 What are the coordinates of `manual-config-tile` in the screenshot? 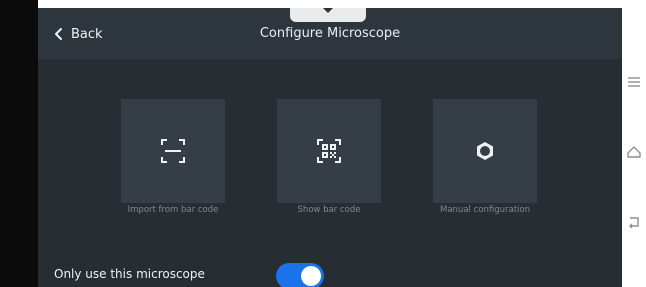 It's located at (485, 151).